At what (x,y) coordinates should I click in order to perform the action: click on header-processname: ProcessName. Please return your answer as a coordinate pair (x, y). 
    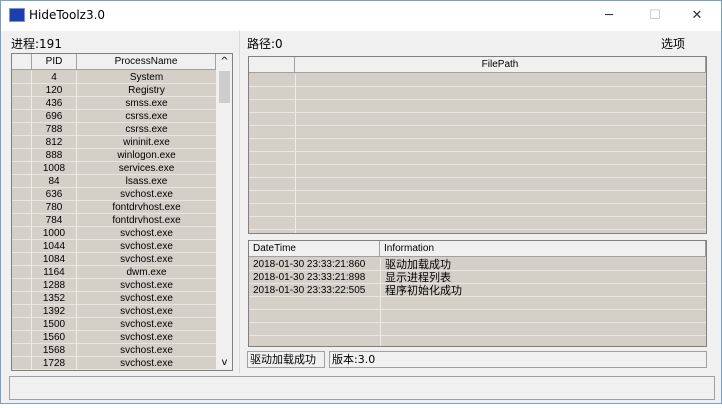
    Looking at the image, I should click on (146, 62).